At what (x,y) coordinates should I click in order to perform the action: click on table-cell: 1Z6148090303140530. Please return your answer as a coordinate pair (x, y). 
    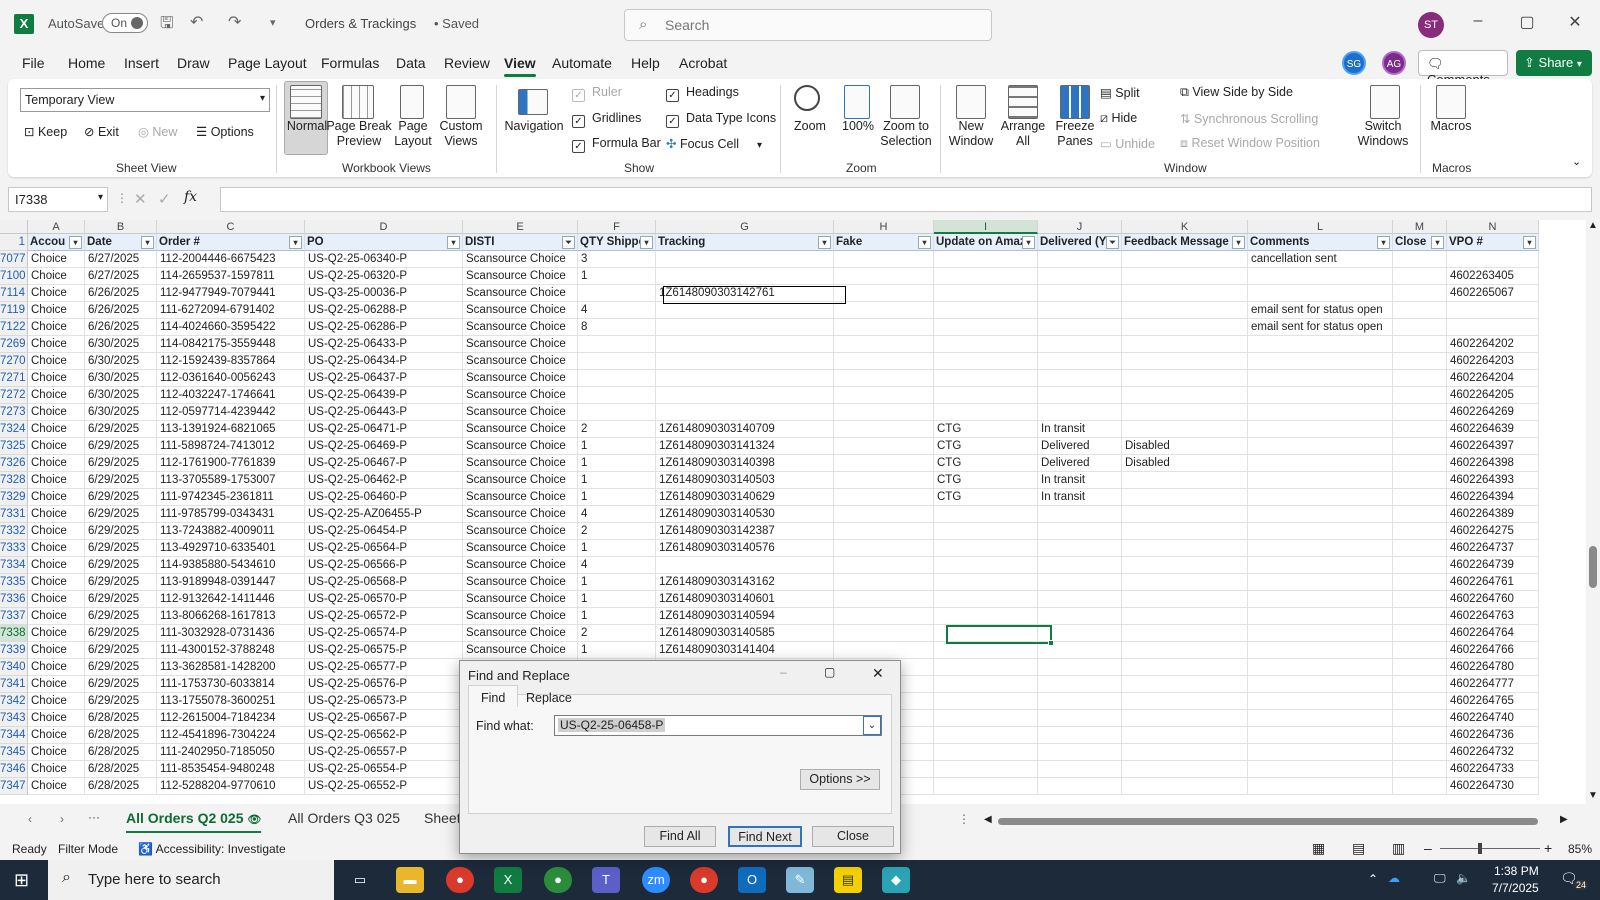
    Looking at the image, I should click on (745, 514).